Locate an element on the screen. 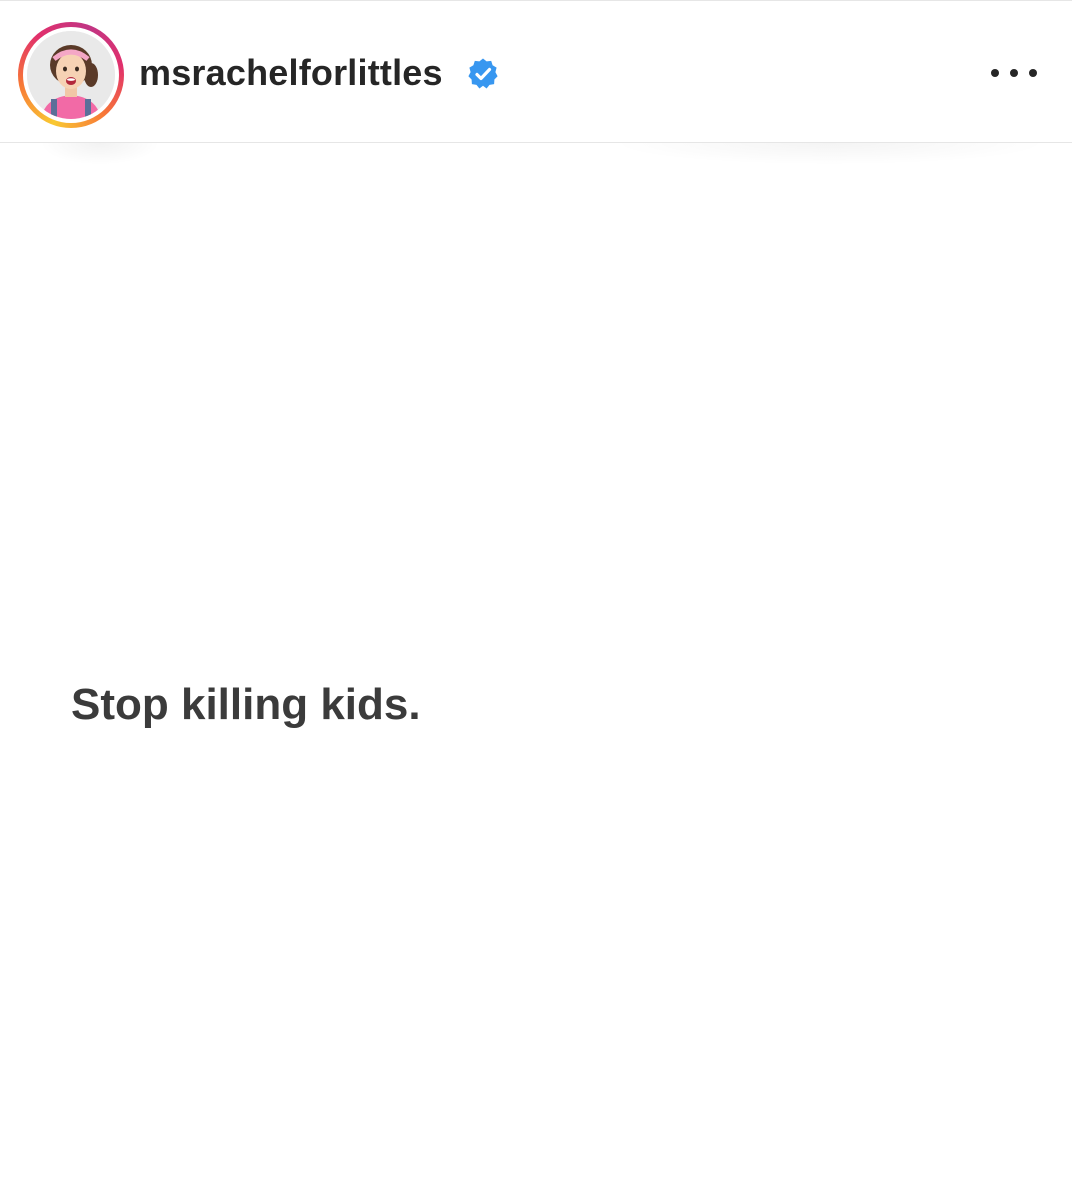 The image size is (1072, 1200). username: msrachelforlittles is located at coordinates (291, 73).